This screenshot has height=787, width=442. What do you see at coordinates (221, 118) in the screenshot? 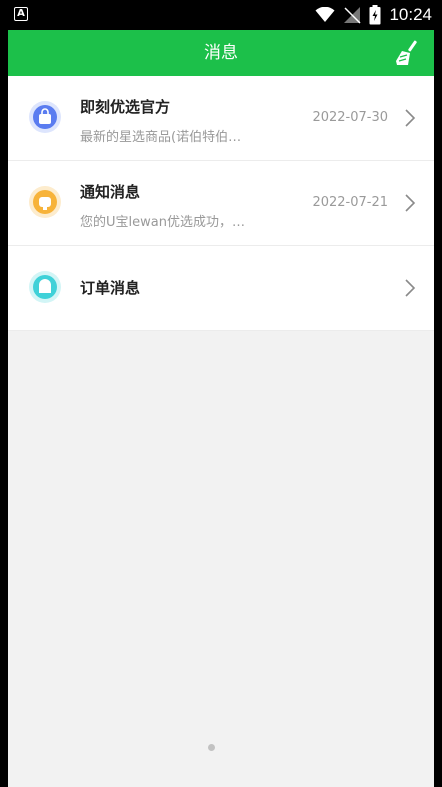
I see `message-item-official: 即刻优选官方 最新的星选商品(诺伯特伯… 2022-07-30` at bounding box center [221, 118].